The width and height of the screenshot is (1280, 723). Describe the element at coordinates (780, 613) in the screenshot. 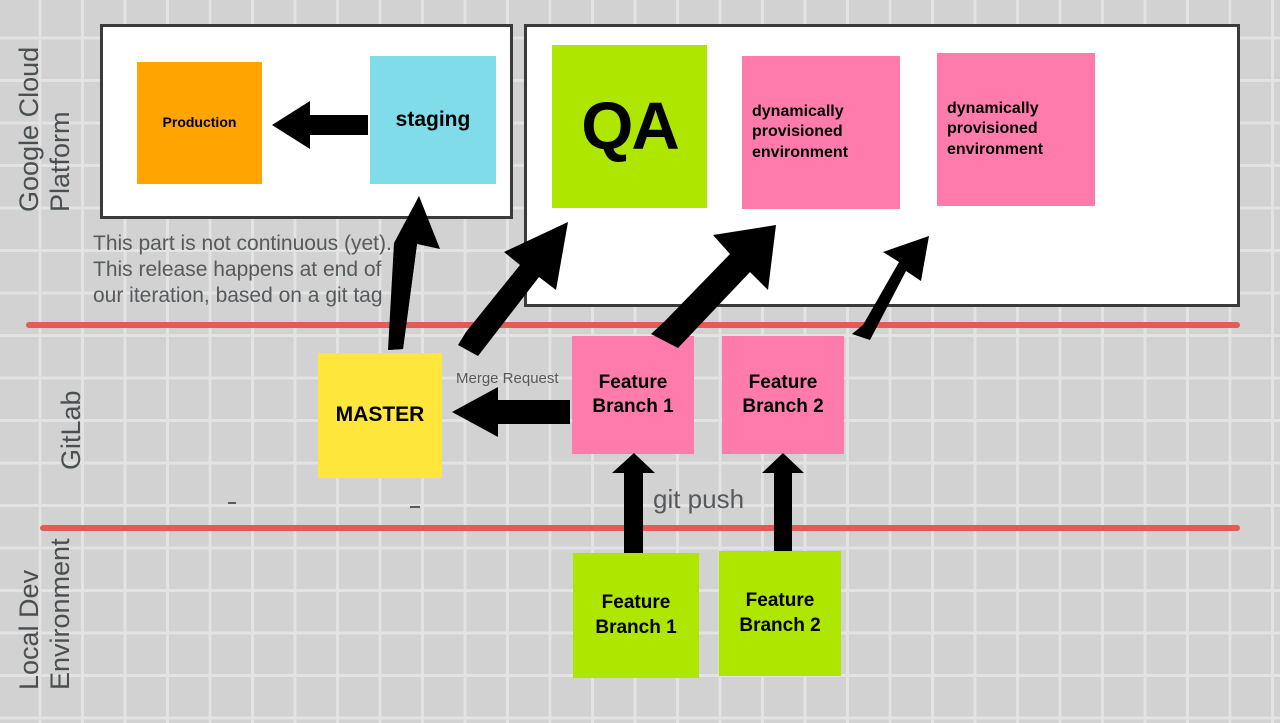

I see `node-local-feature-branch-2: Feature Branch 2` at that location.